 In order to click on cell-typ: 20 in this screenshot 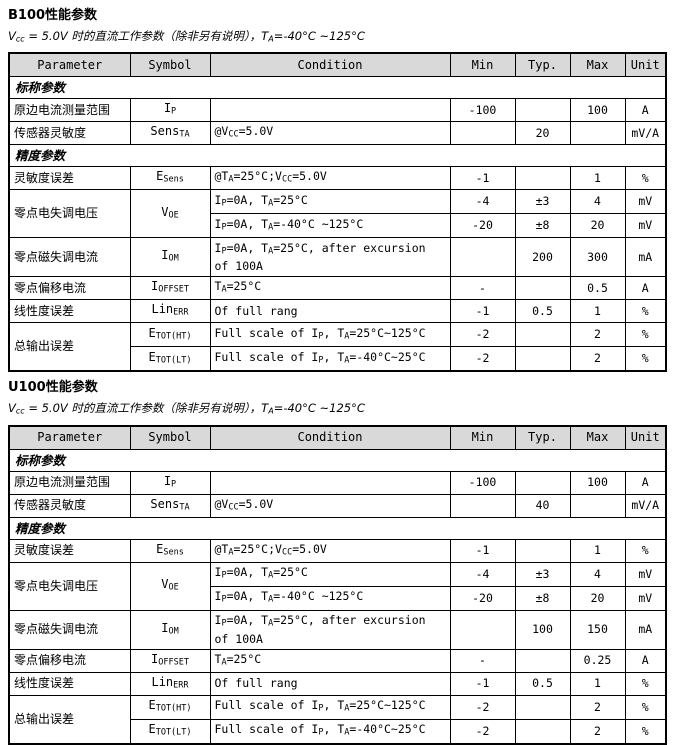, I will do `click(542, 133)`.